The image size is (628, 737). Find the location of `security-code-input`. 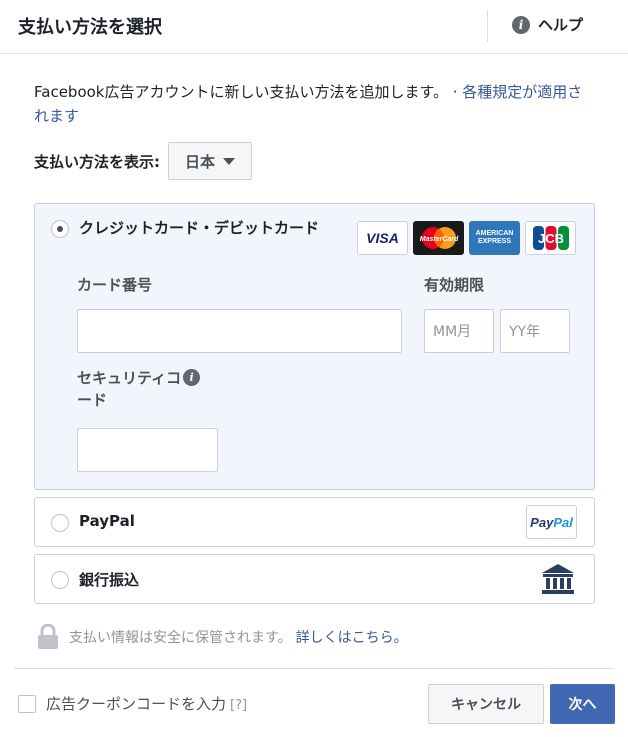

security-code-input is located at coordinates (147, 450).